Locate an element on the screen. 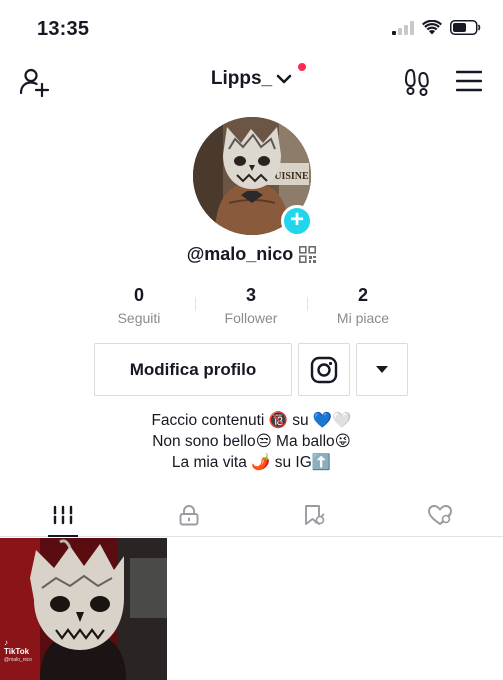 The image size is (503, 680). stat-likes-label: Mi piace is located at coordinates (363, 318).